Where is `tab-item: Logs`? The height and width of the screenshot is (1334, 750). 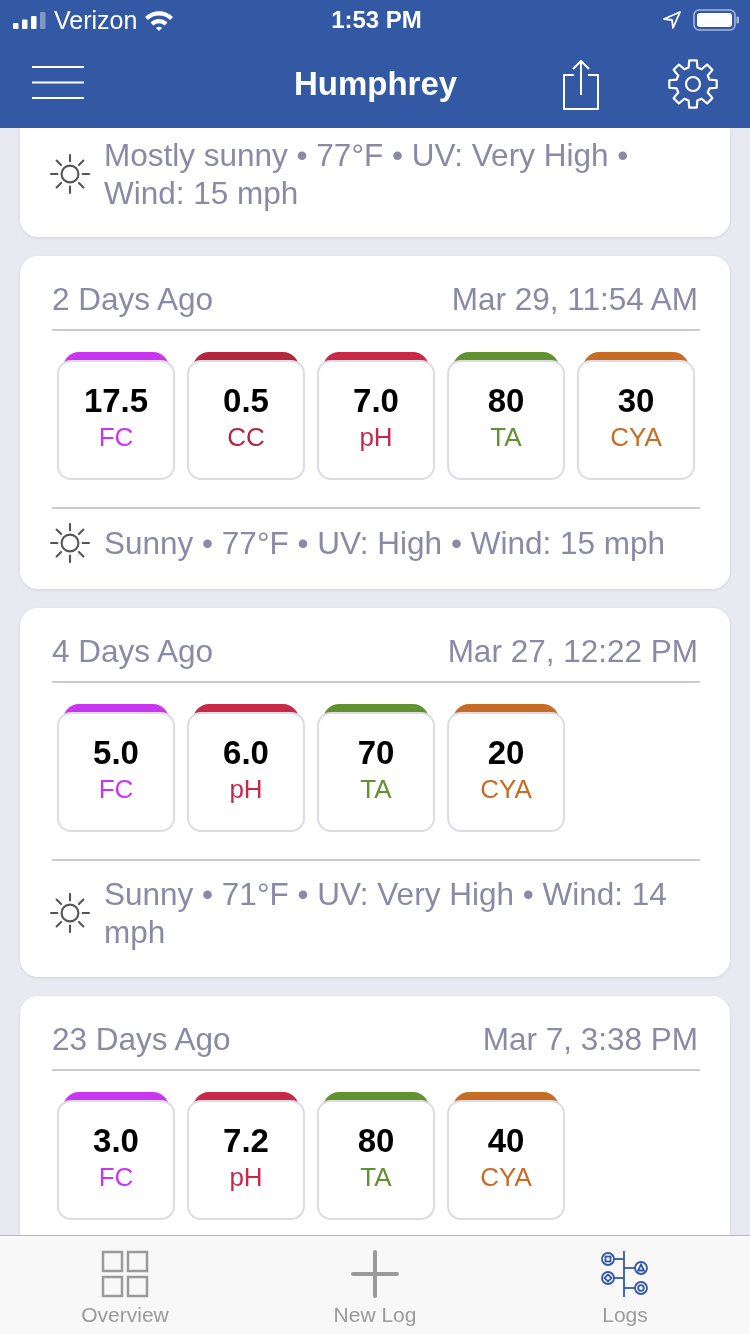
tab-item: Logs is located at coordinates (625, 1285).